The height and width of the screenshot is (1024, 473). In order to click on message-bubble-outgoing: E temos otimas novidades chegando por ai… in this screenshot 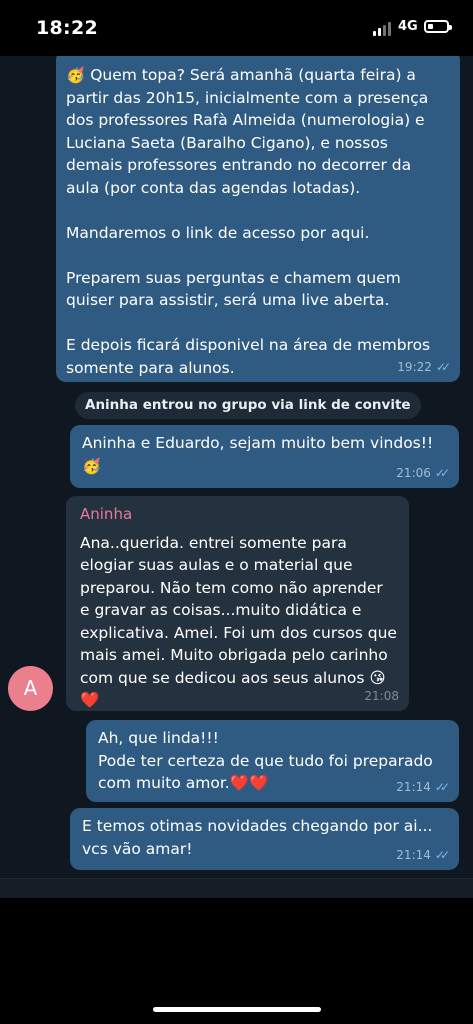, I will do `click(264, 839)`.